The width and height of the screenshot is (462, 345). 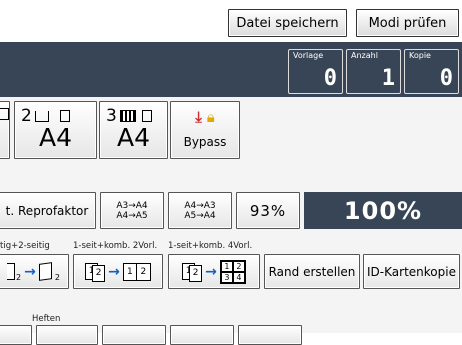 What do you see at coordinates (133, 137) in the screenshot?
I see `tray-3-size: A4` at bounding box center [133, 137].